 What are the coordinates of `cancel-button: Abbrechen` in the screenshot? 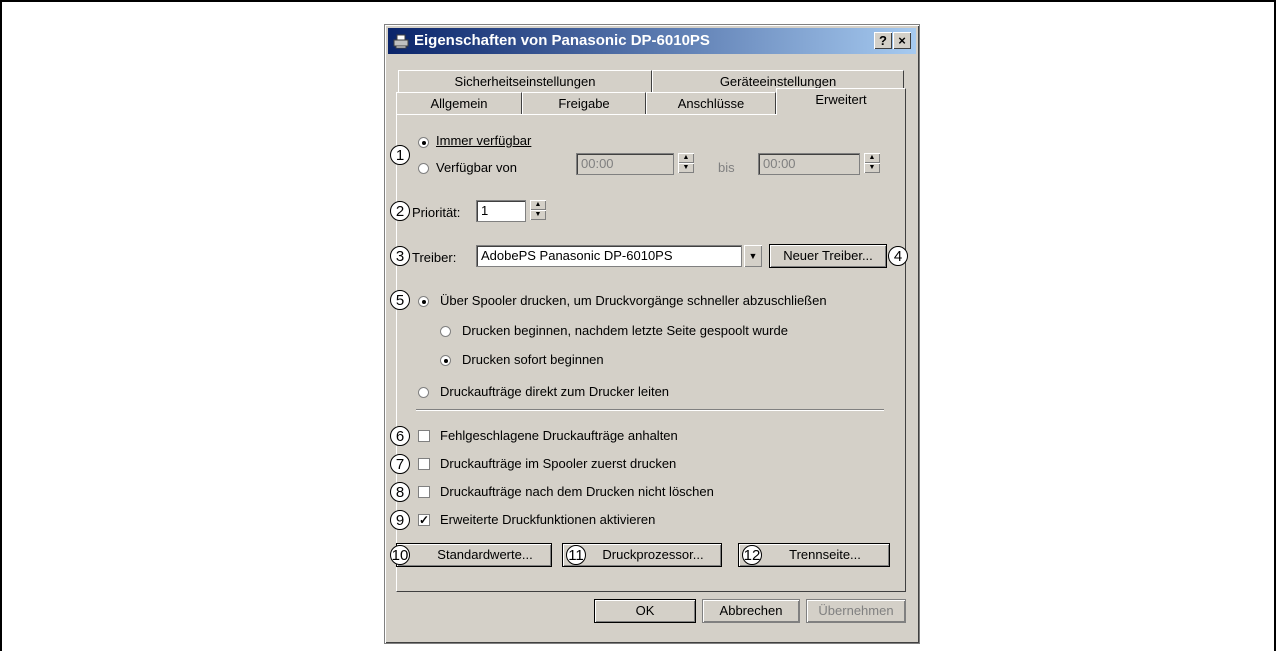 It's located at (751, 611).